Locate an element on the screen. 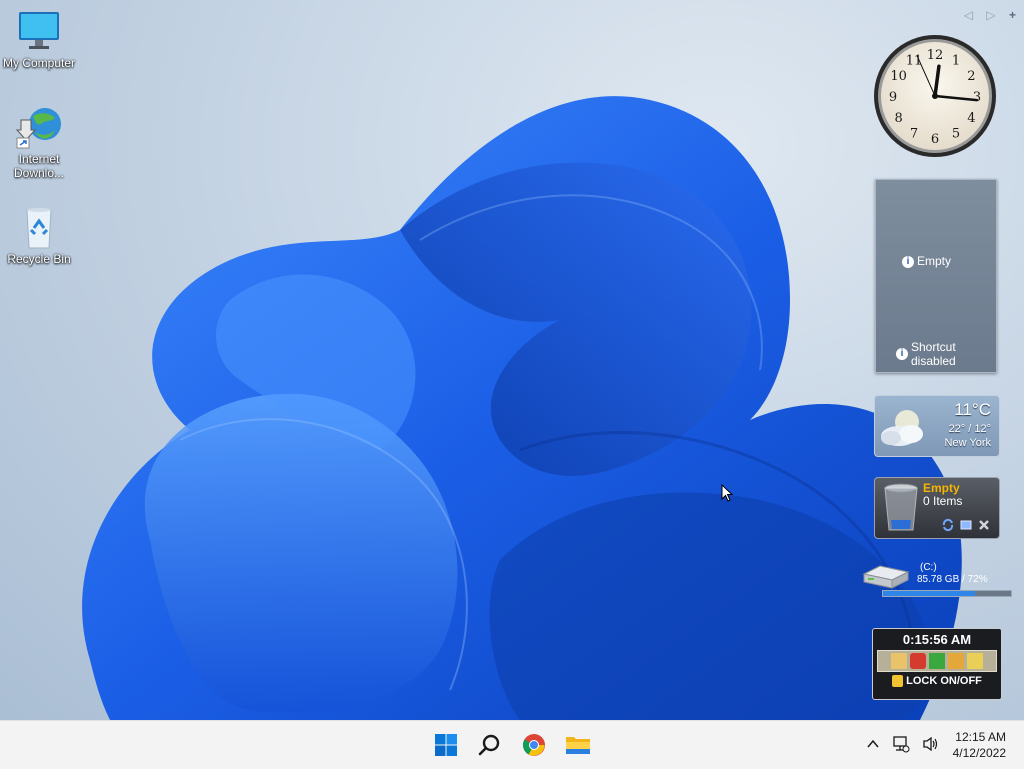 This screenshot has width=1024, height=769. desktop-icon-label: Internet is located at coordinates (39, 159).